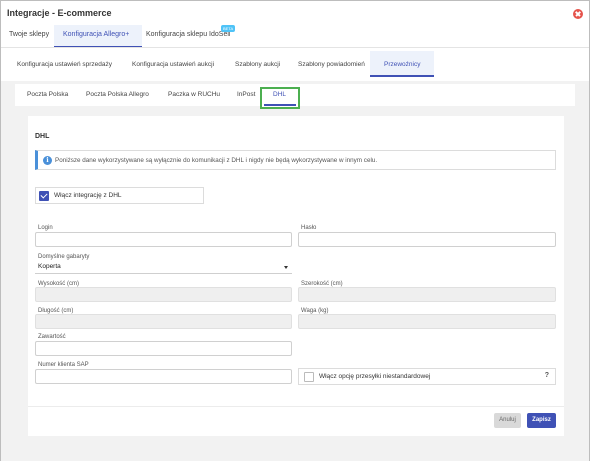 This screenshot has height=461, width=590. I want to click on password-label: Hasło, so click(309, 228).